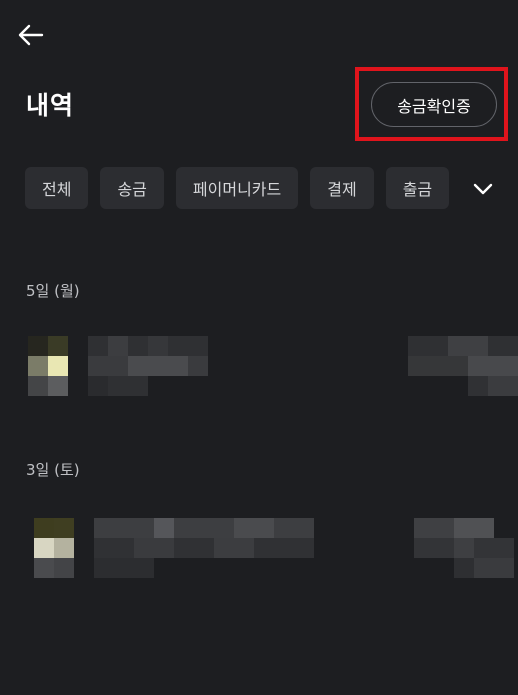 This screenshot has width=518, height=695. Describe the element at coordinates (237, 188) in the screenshot. I see `filter-chip-paymoney-card: 페이머니카드` at that location.